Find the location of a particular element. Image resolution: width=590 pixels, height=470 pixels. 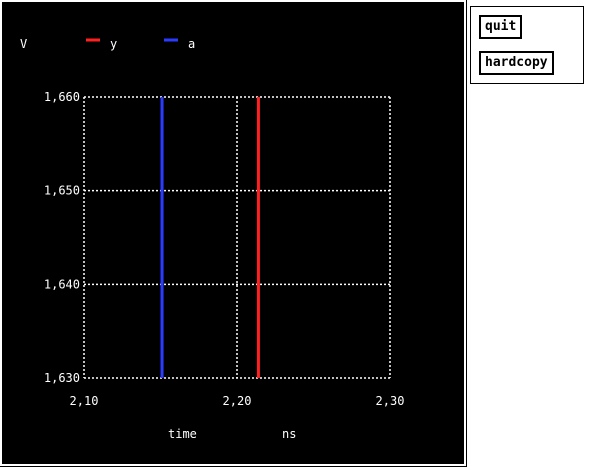

x-axis-unit: ns is located at coordinates (289, 434).